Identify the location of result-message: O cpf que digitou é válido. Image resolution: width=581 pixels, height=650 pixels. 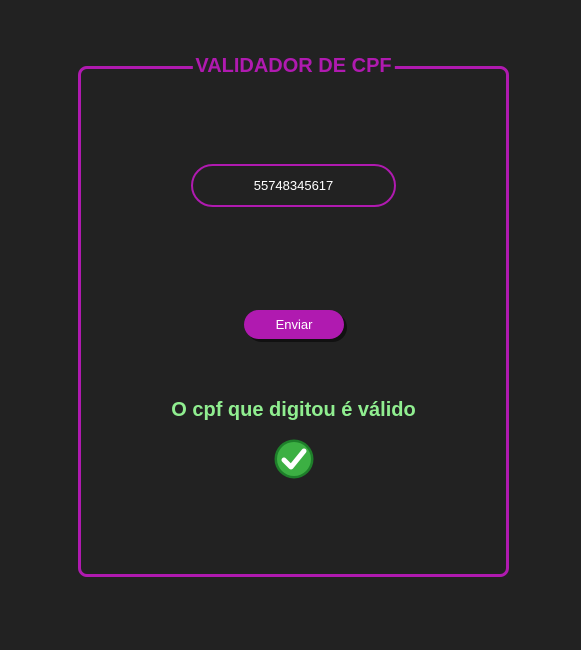
(293, 410).